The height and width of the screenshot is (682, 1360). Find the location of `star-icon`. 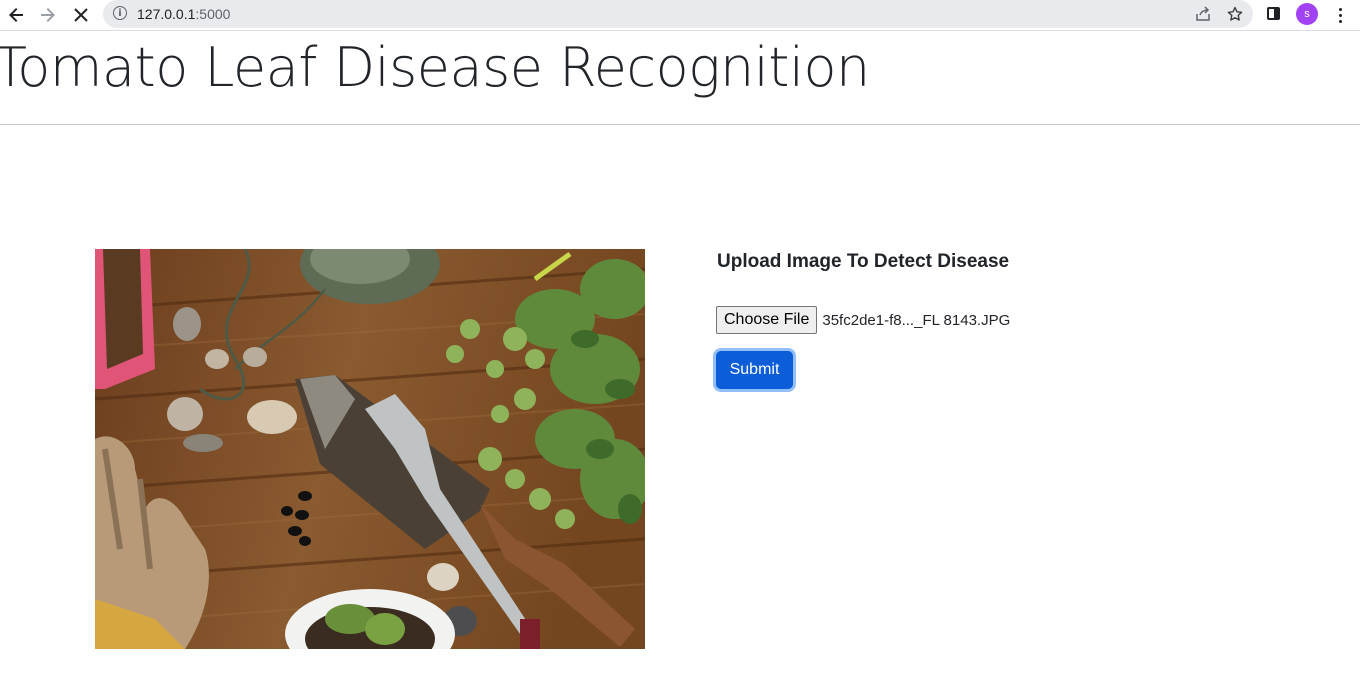

star-icon is located at coordinates (1235, 14).